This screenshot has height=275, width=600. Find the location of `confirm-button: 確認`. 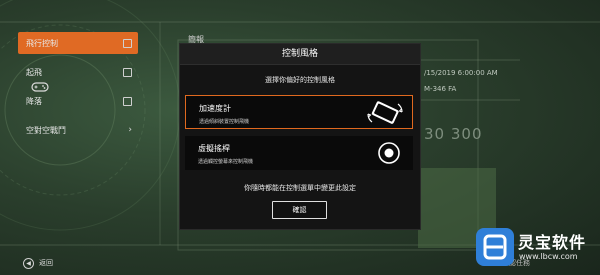

confirm-button: 確認 is located at coordinates (299, 210).